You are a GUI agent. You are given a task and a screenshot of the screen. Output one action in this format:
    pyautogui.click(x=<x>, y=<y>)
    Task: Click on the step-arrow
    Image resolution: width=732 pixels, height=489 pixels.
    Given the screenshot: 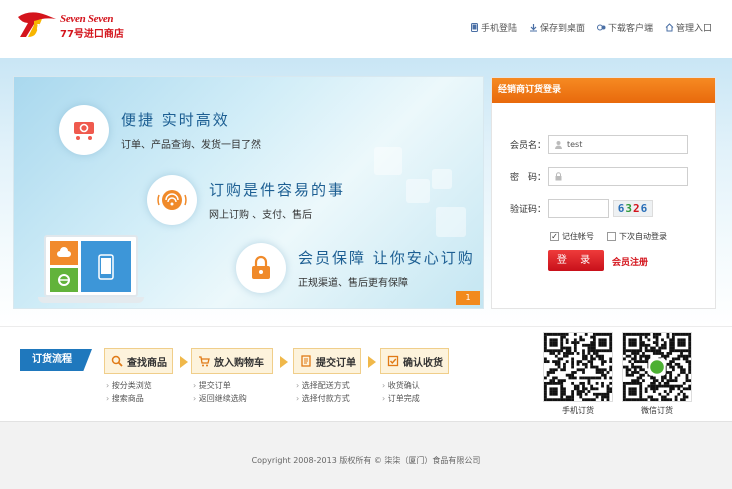 What is the action you would take?
    pyautogui.click(x=372, y=362)
    